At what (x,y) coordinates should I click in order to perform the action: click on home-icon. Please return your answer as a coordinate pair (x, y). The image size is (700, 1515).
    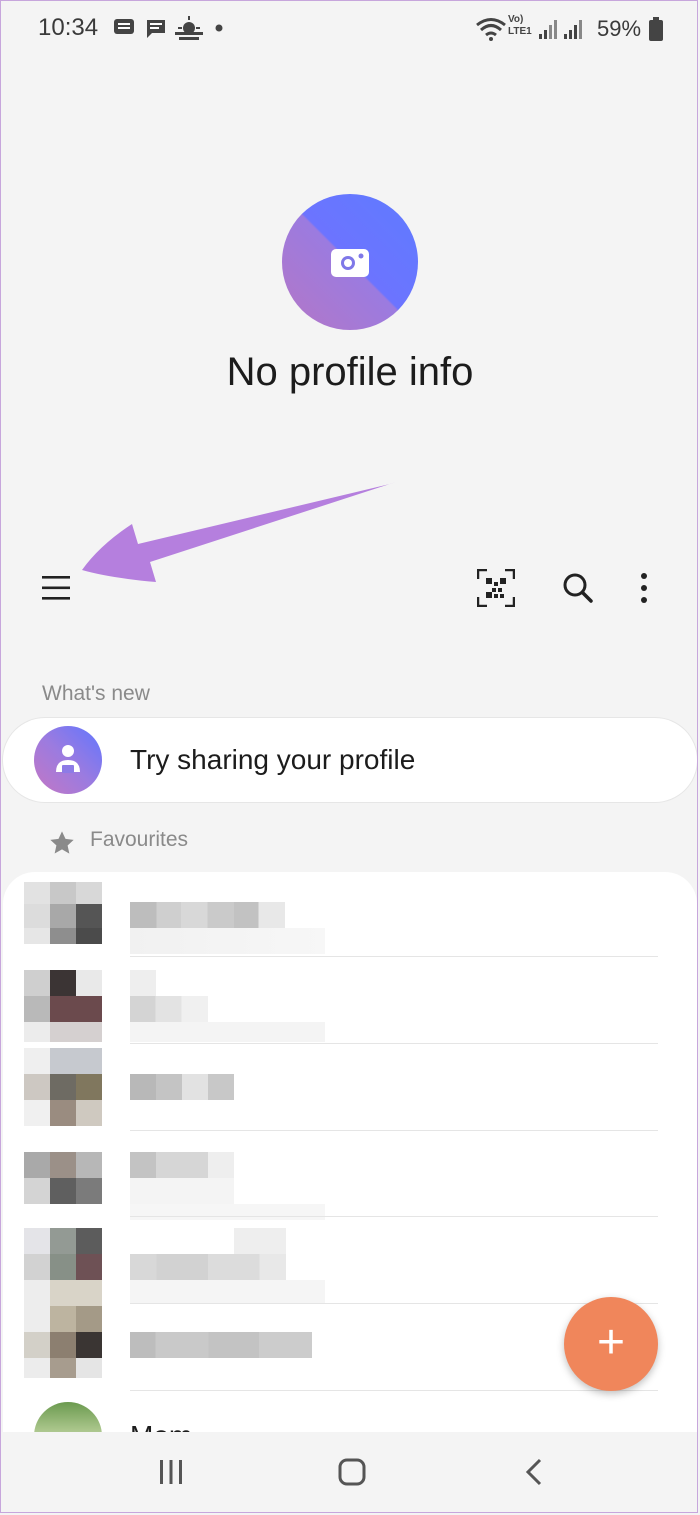
    Looking at the image, I should click on (352, 1472).